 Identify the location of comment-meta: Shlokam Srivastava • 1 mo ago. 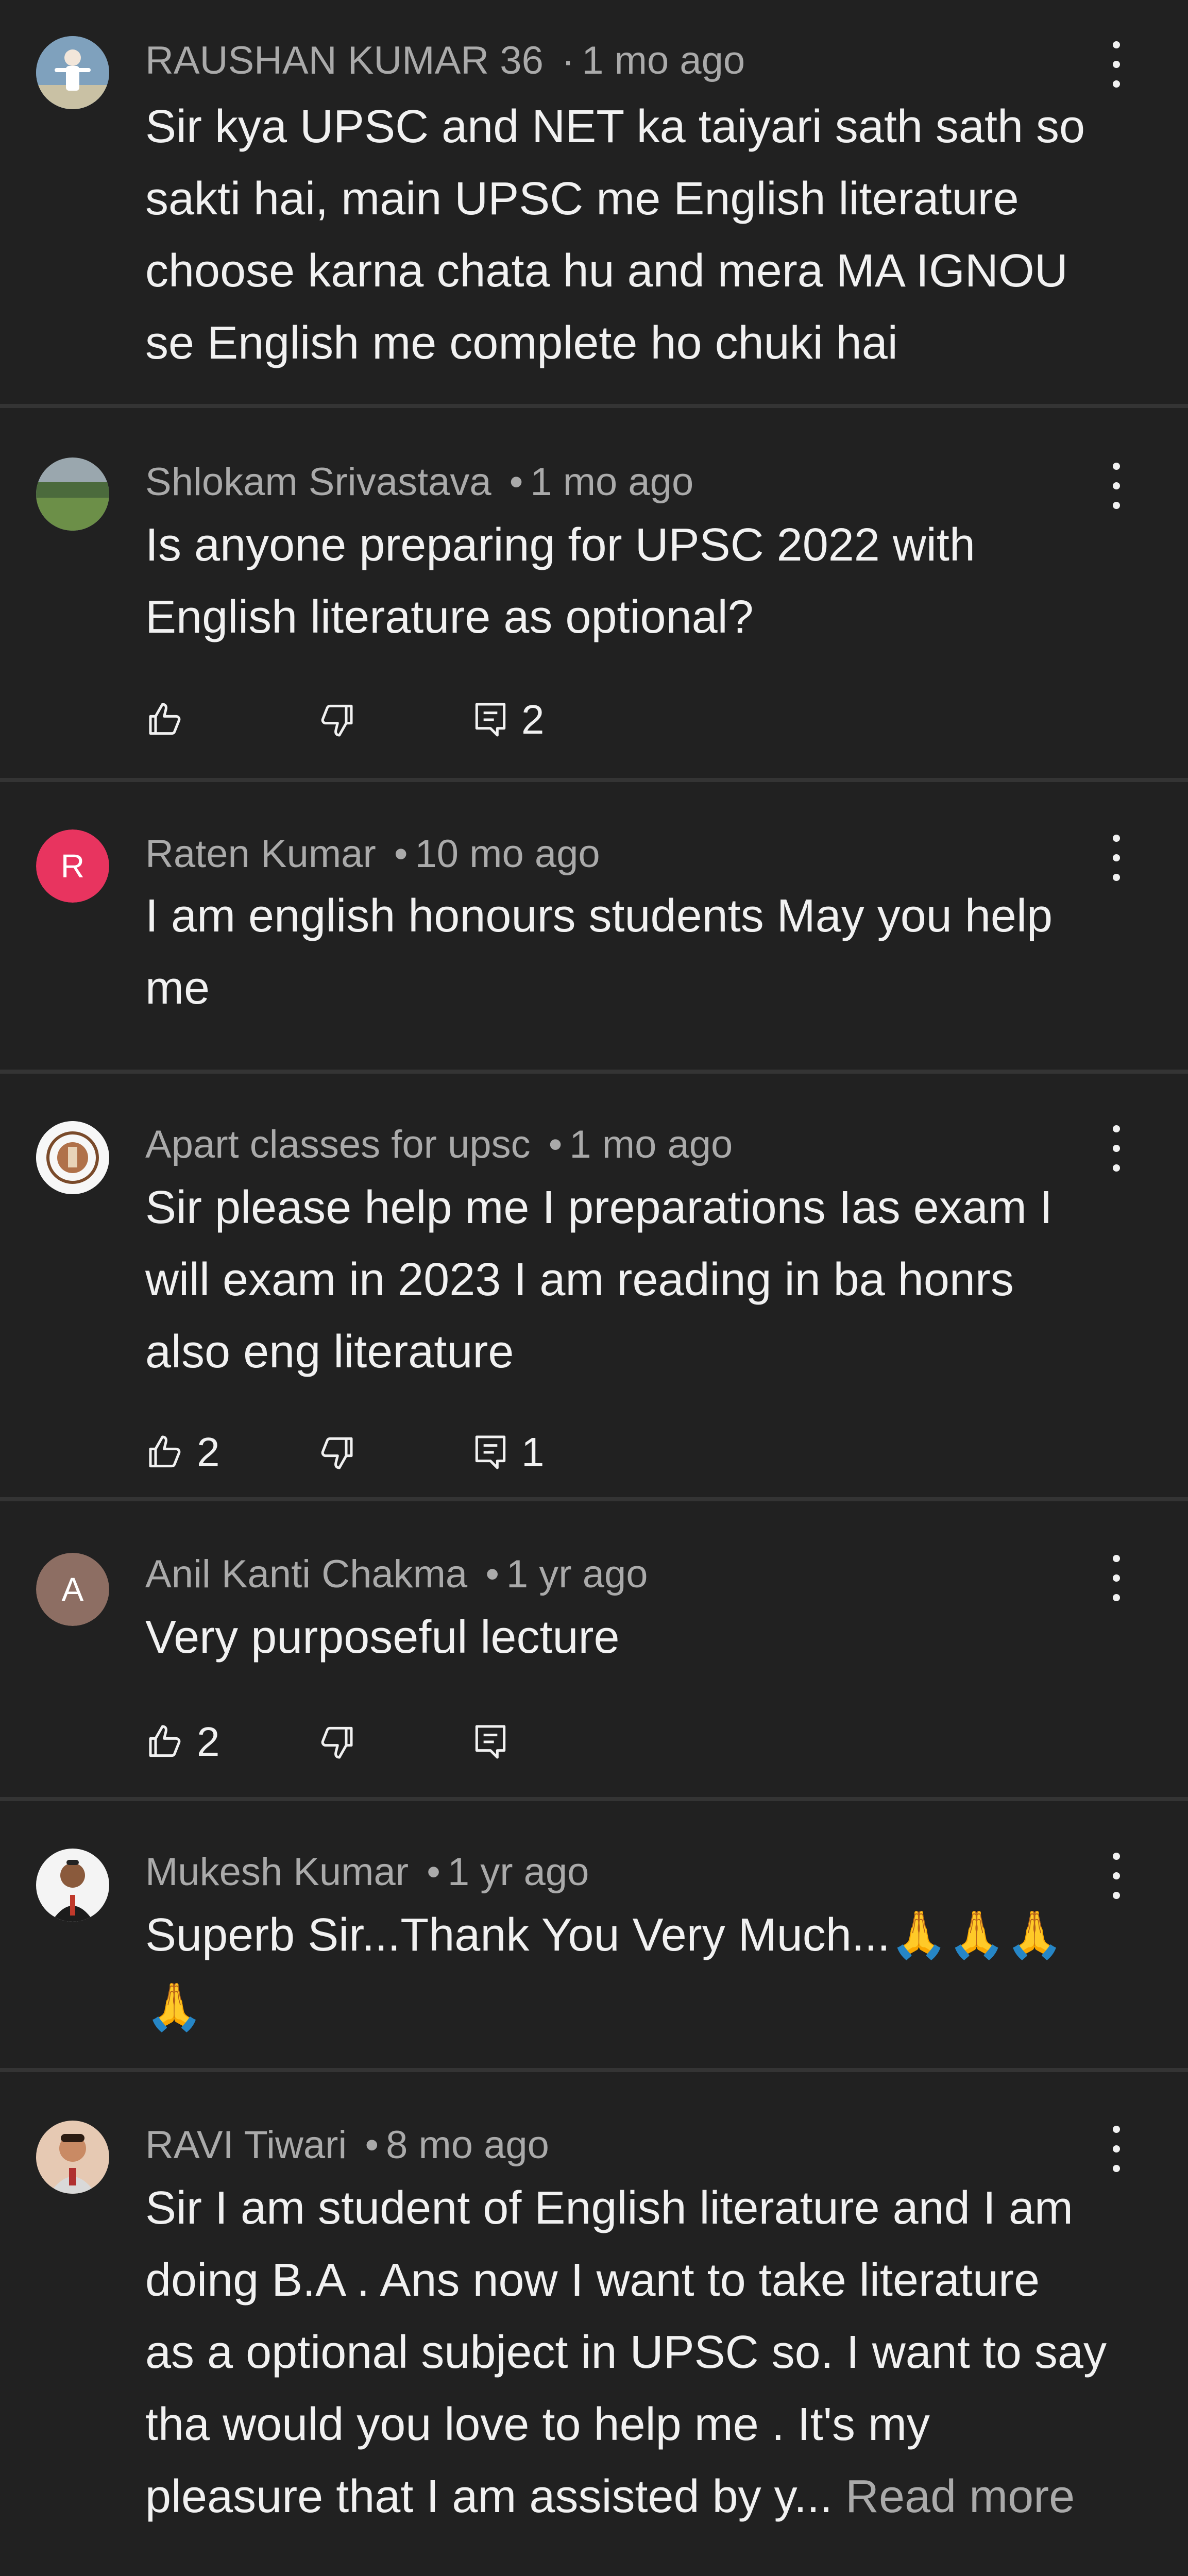
(419, 482).